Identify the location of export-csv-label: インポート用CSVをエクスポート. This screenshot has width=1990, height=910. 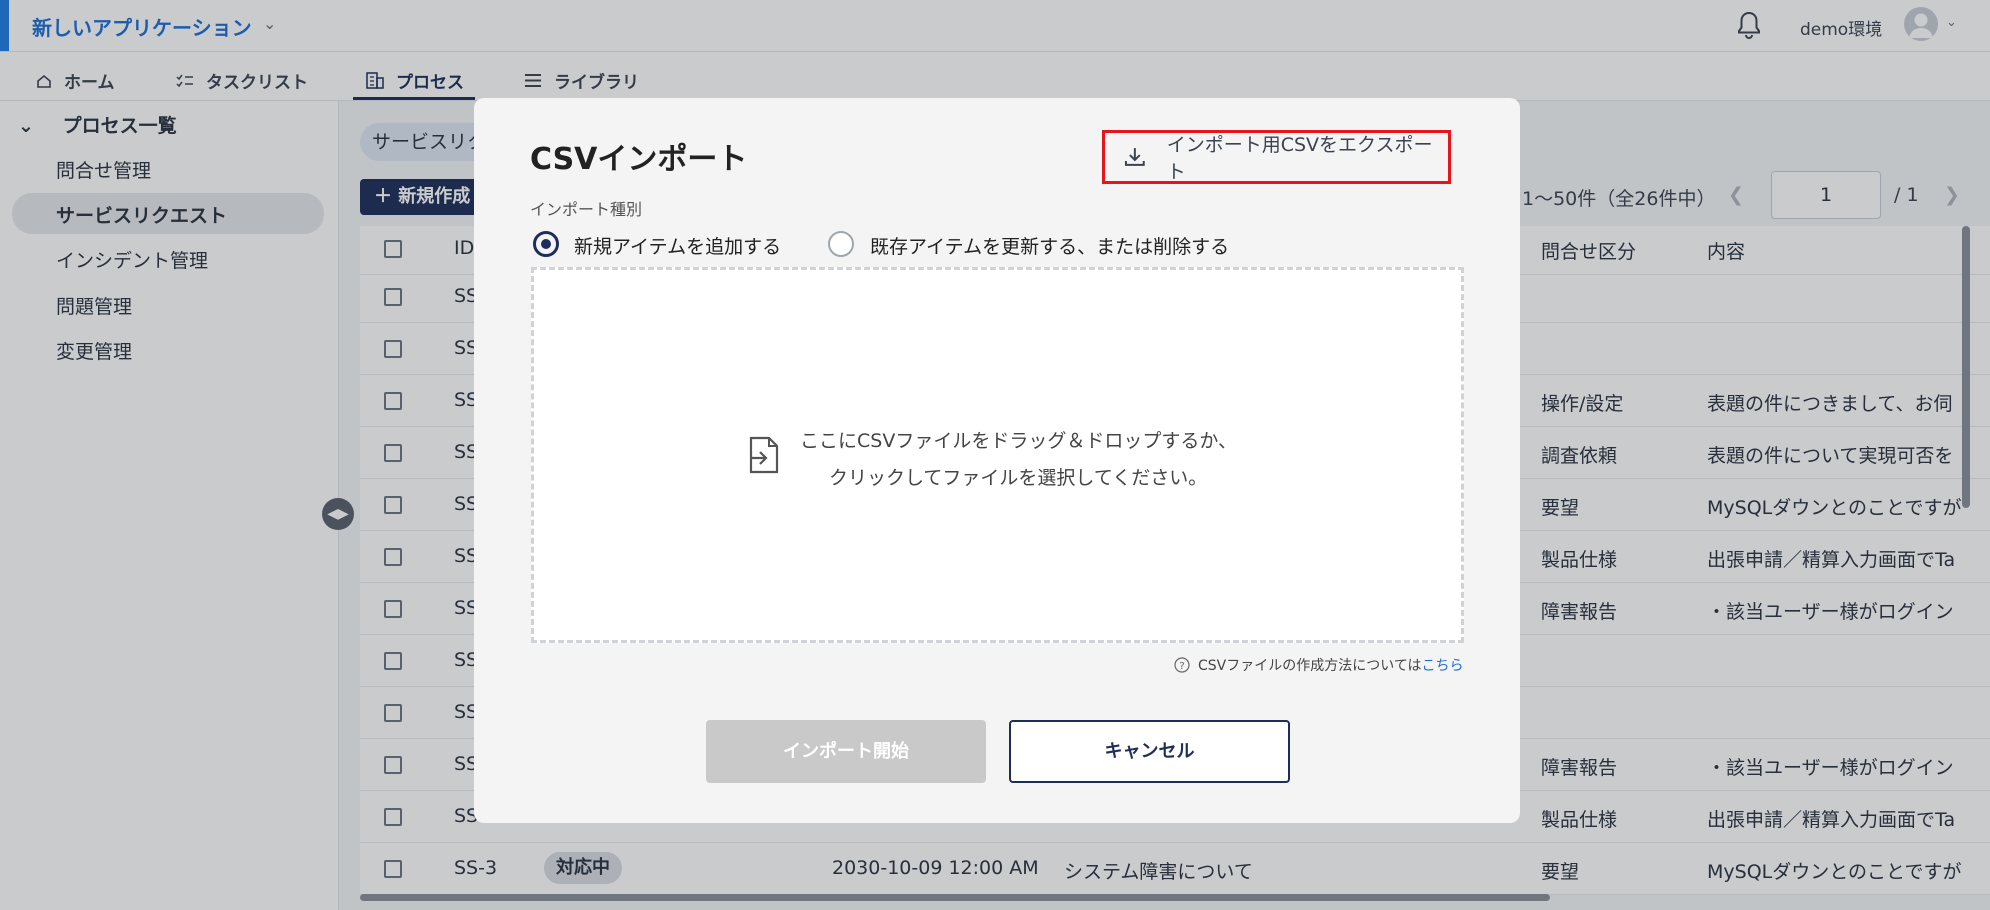
(1299, 158).